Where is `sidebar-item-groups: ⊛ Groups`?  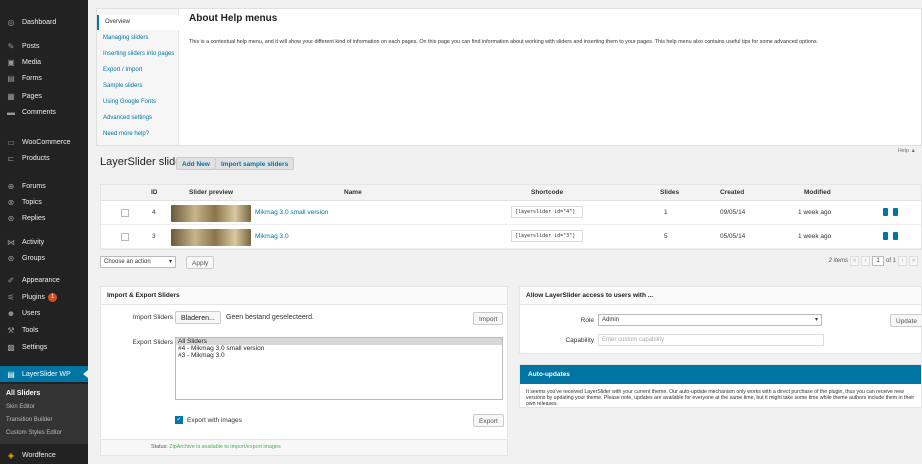
sidebar-item-groups: ⊛ Groups is located at coordinates (44, 258).